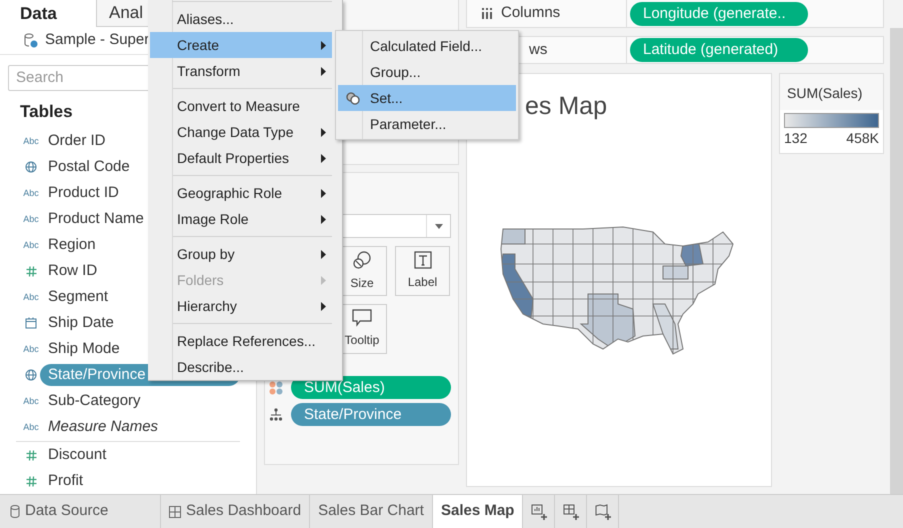 This screenshot has height=528, width=903. What do you see at coordinates (362, 260) in the screenshot?
I see `circles-icon` at bounding box center [362, 260].